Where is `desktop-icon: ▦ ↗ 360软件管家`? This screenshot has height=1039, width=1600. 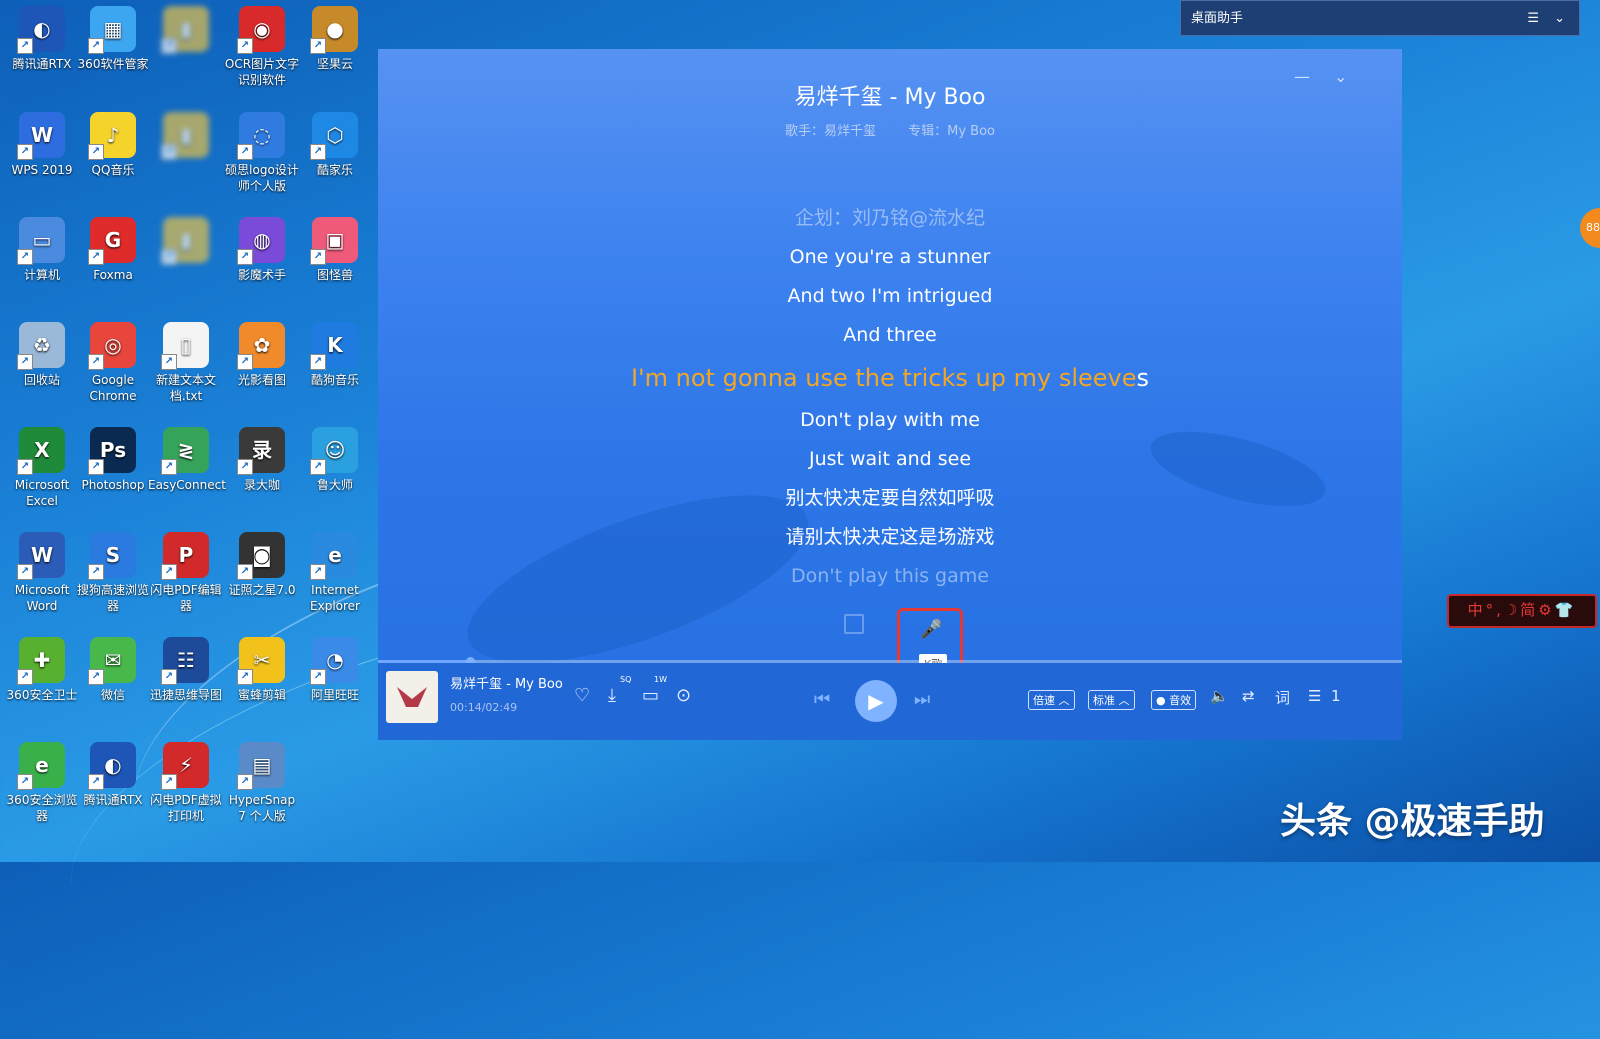 desktop-icon: ▦ ↗ 360软件管家 is located at coordinates (113, 39).